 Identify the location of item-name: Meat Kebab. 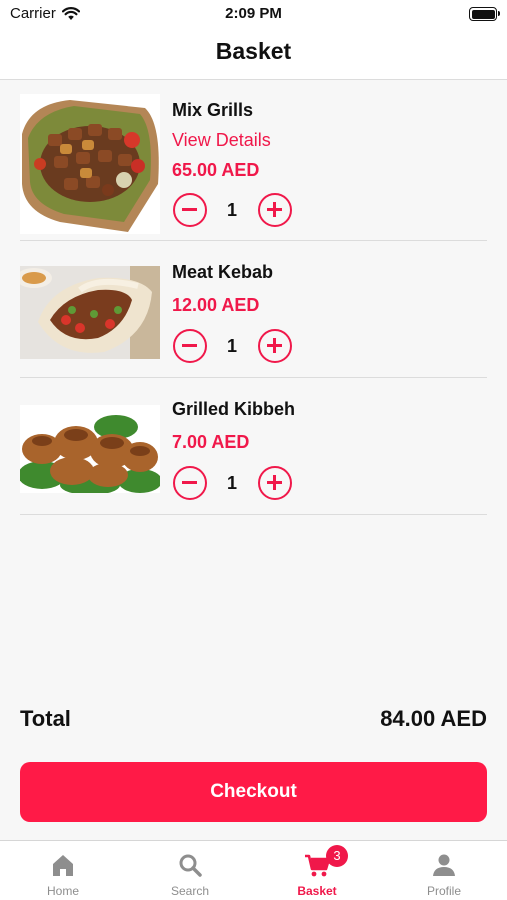
(223, 272).